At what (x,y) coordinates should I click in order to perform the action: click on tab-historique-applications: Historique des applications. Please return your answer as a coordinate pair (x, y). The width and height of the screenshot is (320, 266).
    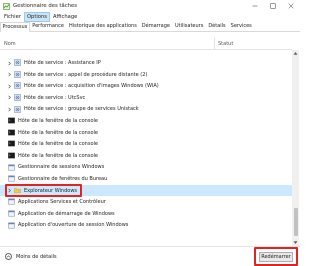
    Looking at the image, I should click on (102, 26).